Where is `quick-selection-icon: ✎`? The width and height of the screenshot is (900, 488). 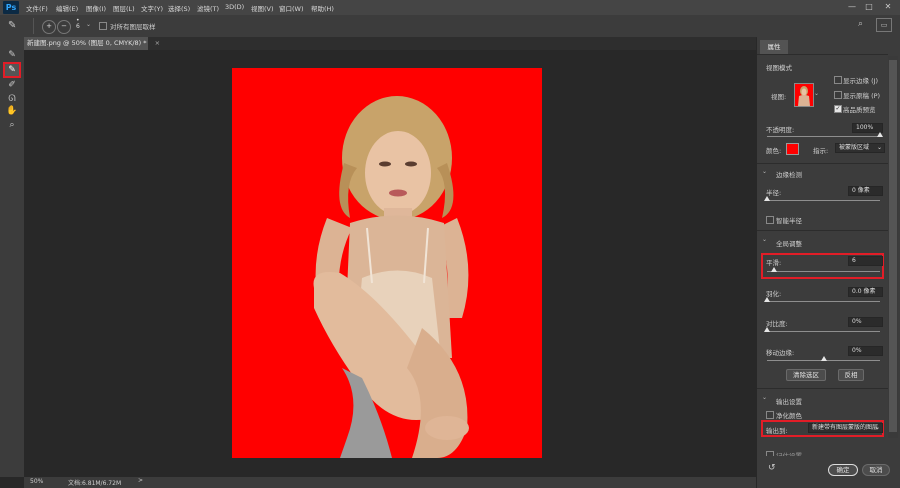 quick-selection-icon: ✎ is located at coordinates (12, 55).